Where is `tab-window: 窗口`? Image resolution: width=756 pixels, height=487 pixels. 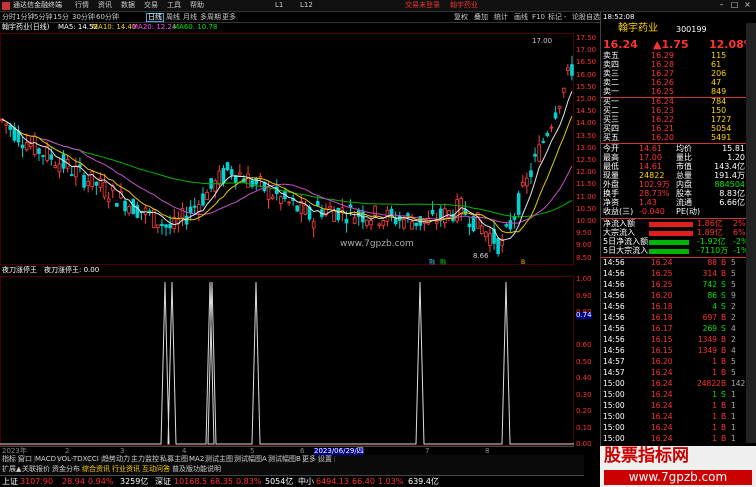 tab-window: 窗口 is located at coordinates (26, 459).